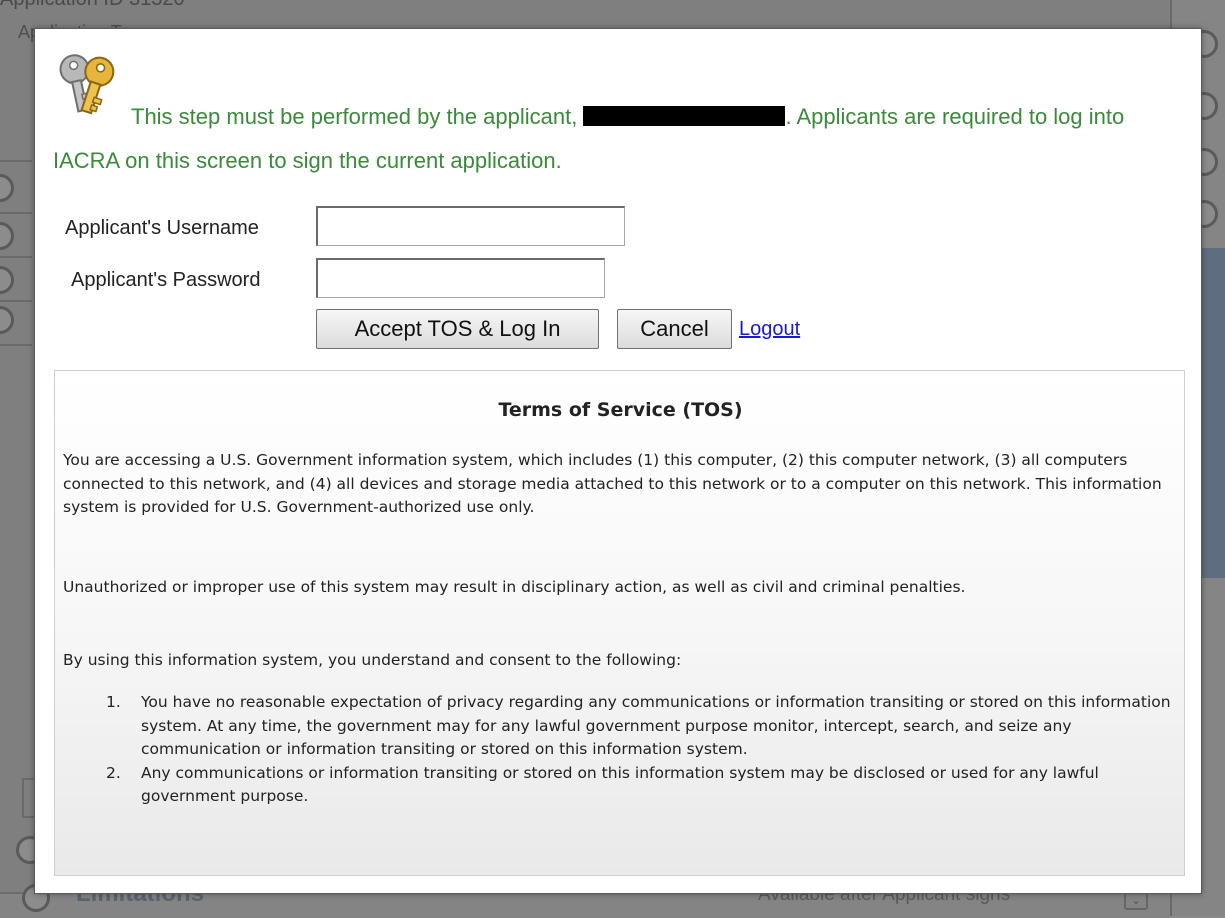 The width and height of the screenshot is (1225, 918). Describe the element at coordinates (113, 702) in the screenshot. I see `list-item-number: 1.` at that location.